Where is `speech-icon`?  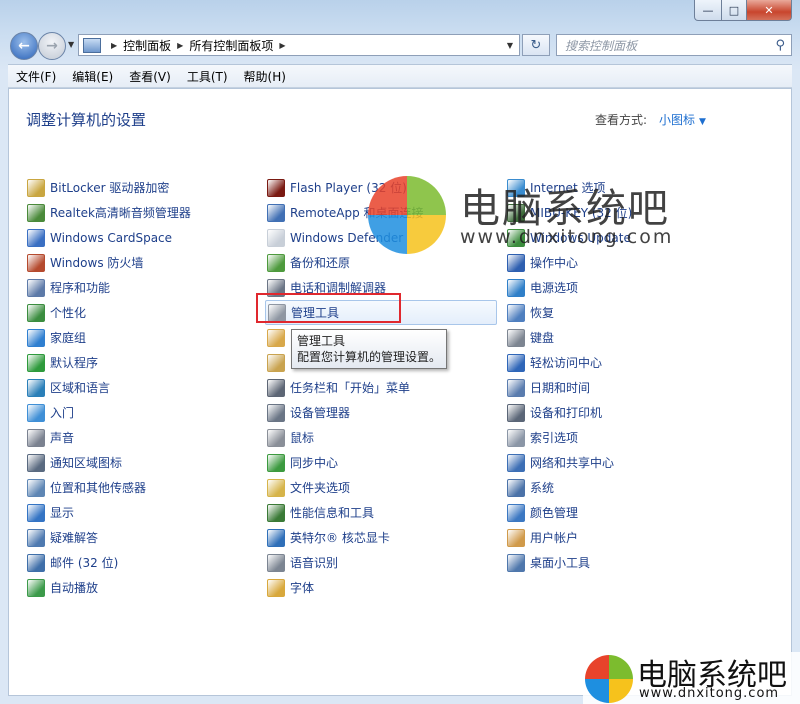
speech-icon is located at coordinates (276, 562).